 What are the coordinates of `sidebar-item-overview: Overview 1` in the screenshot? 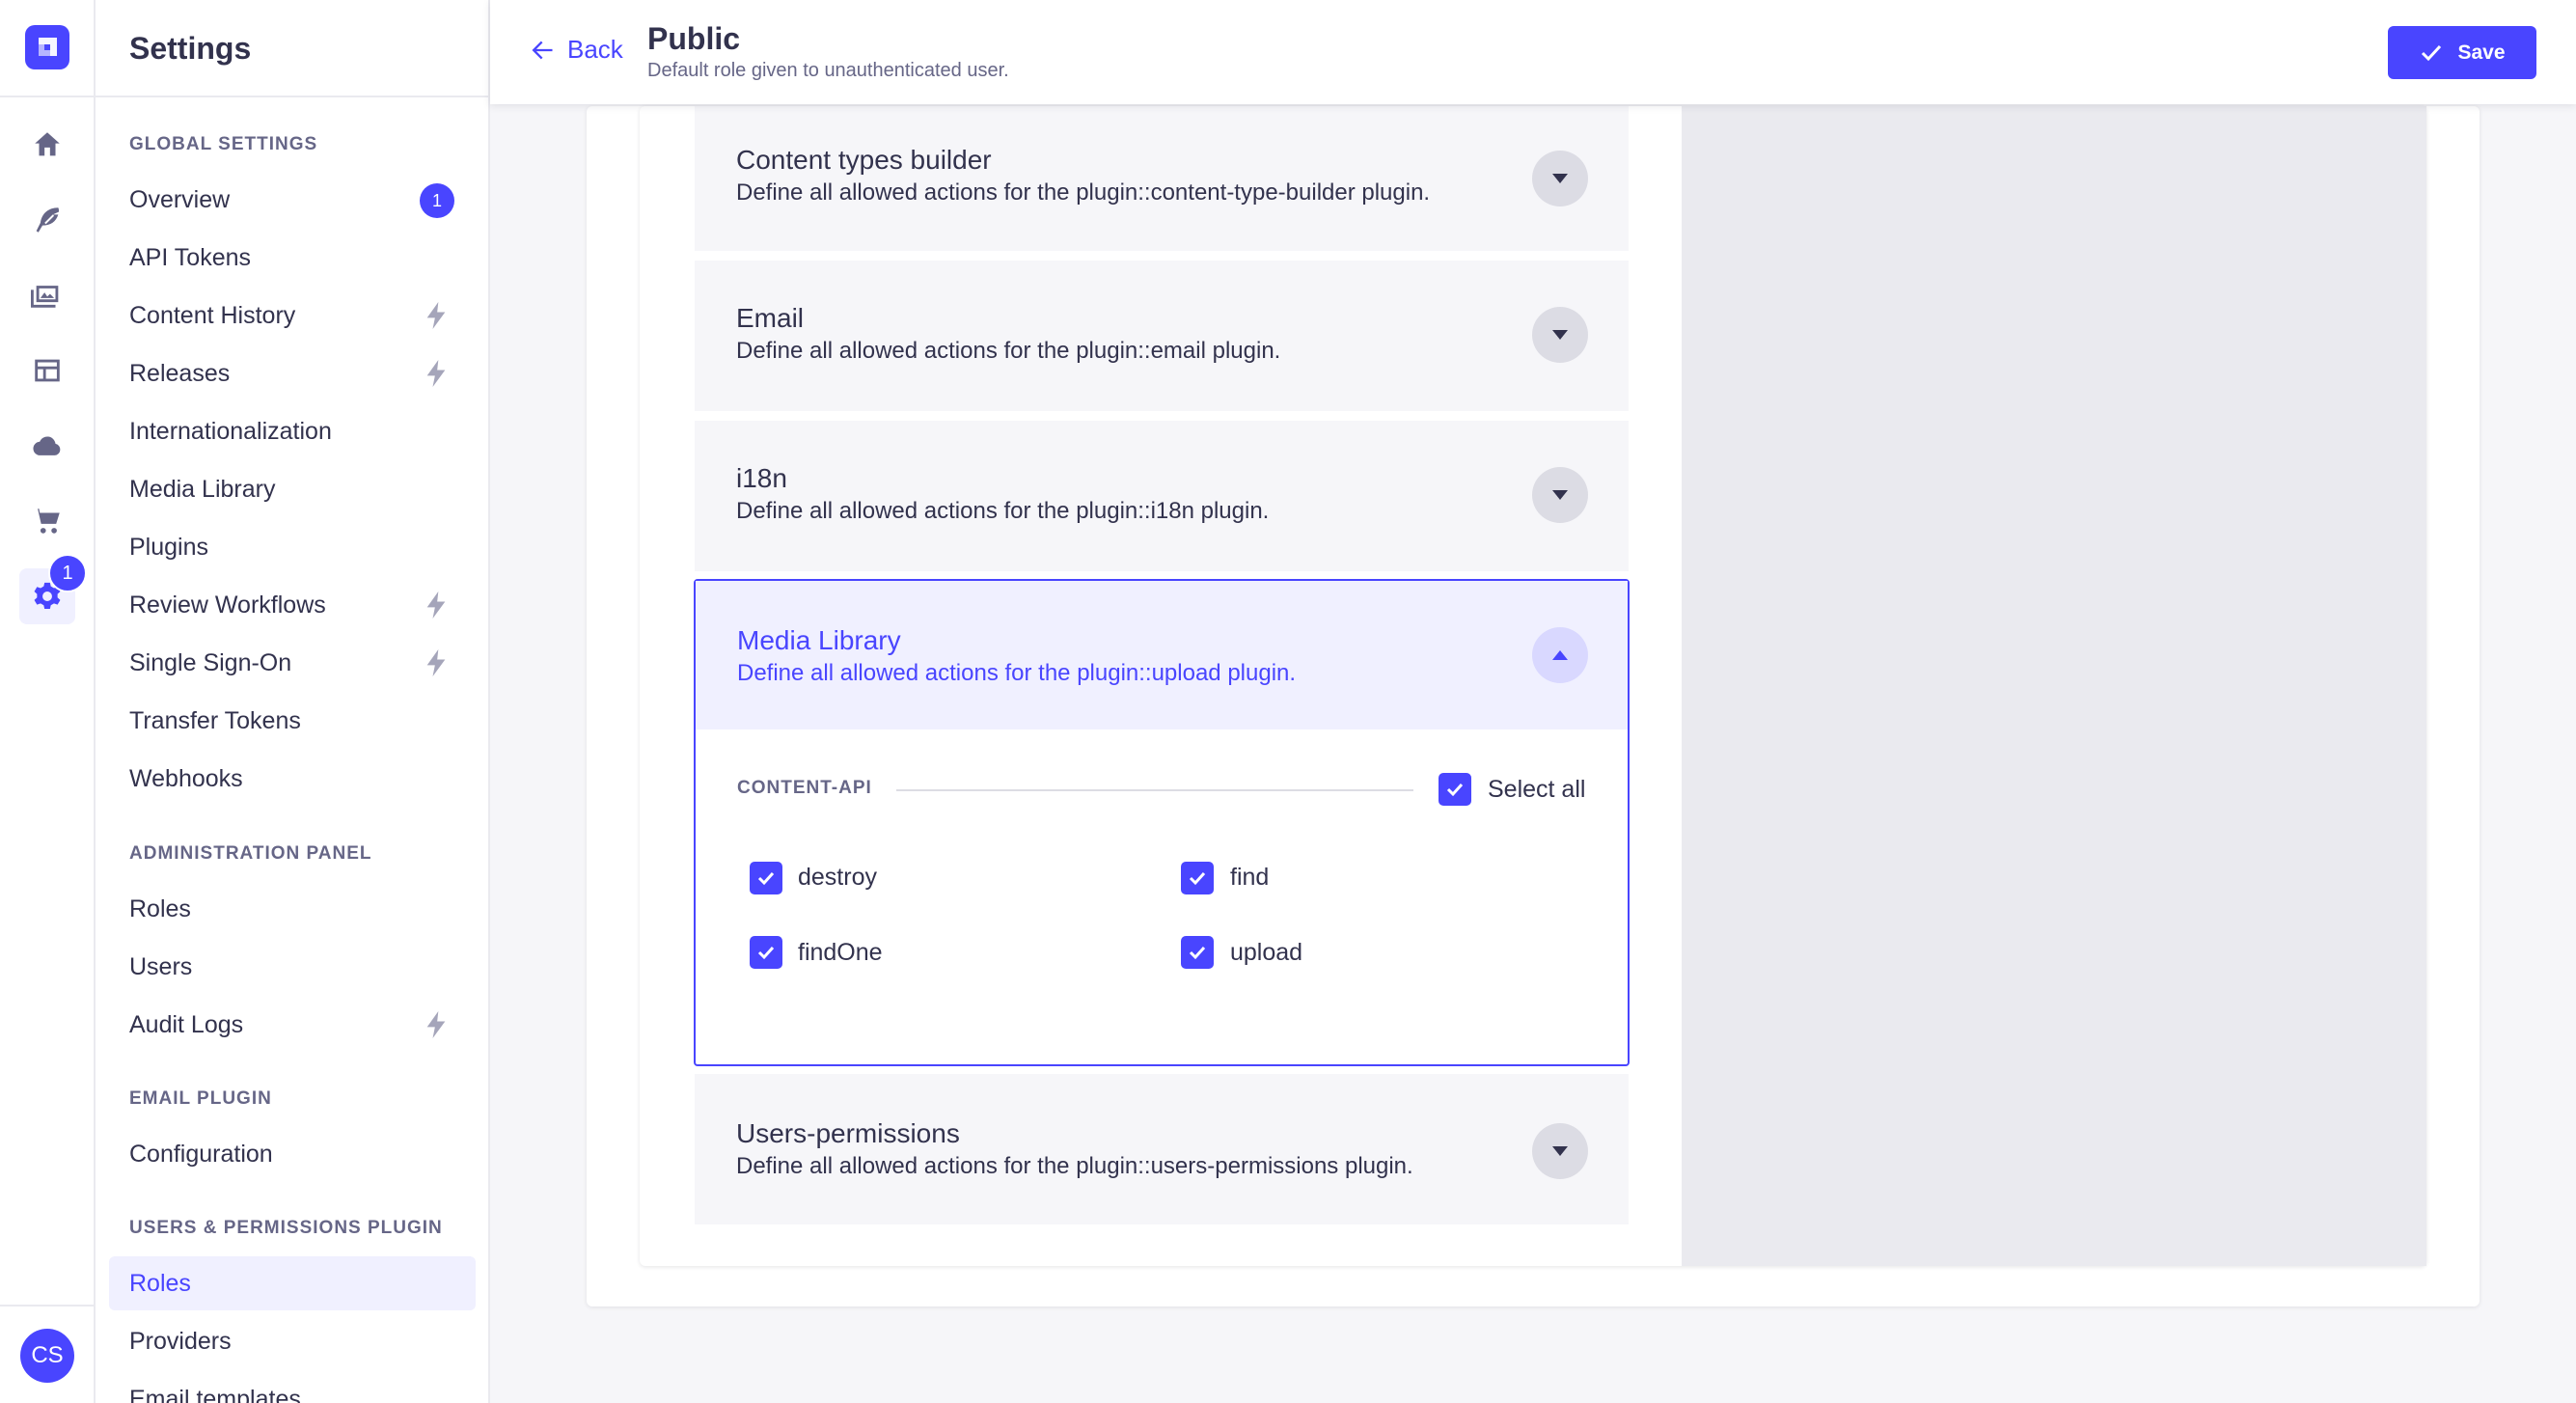 It's located at (293, 200).